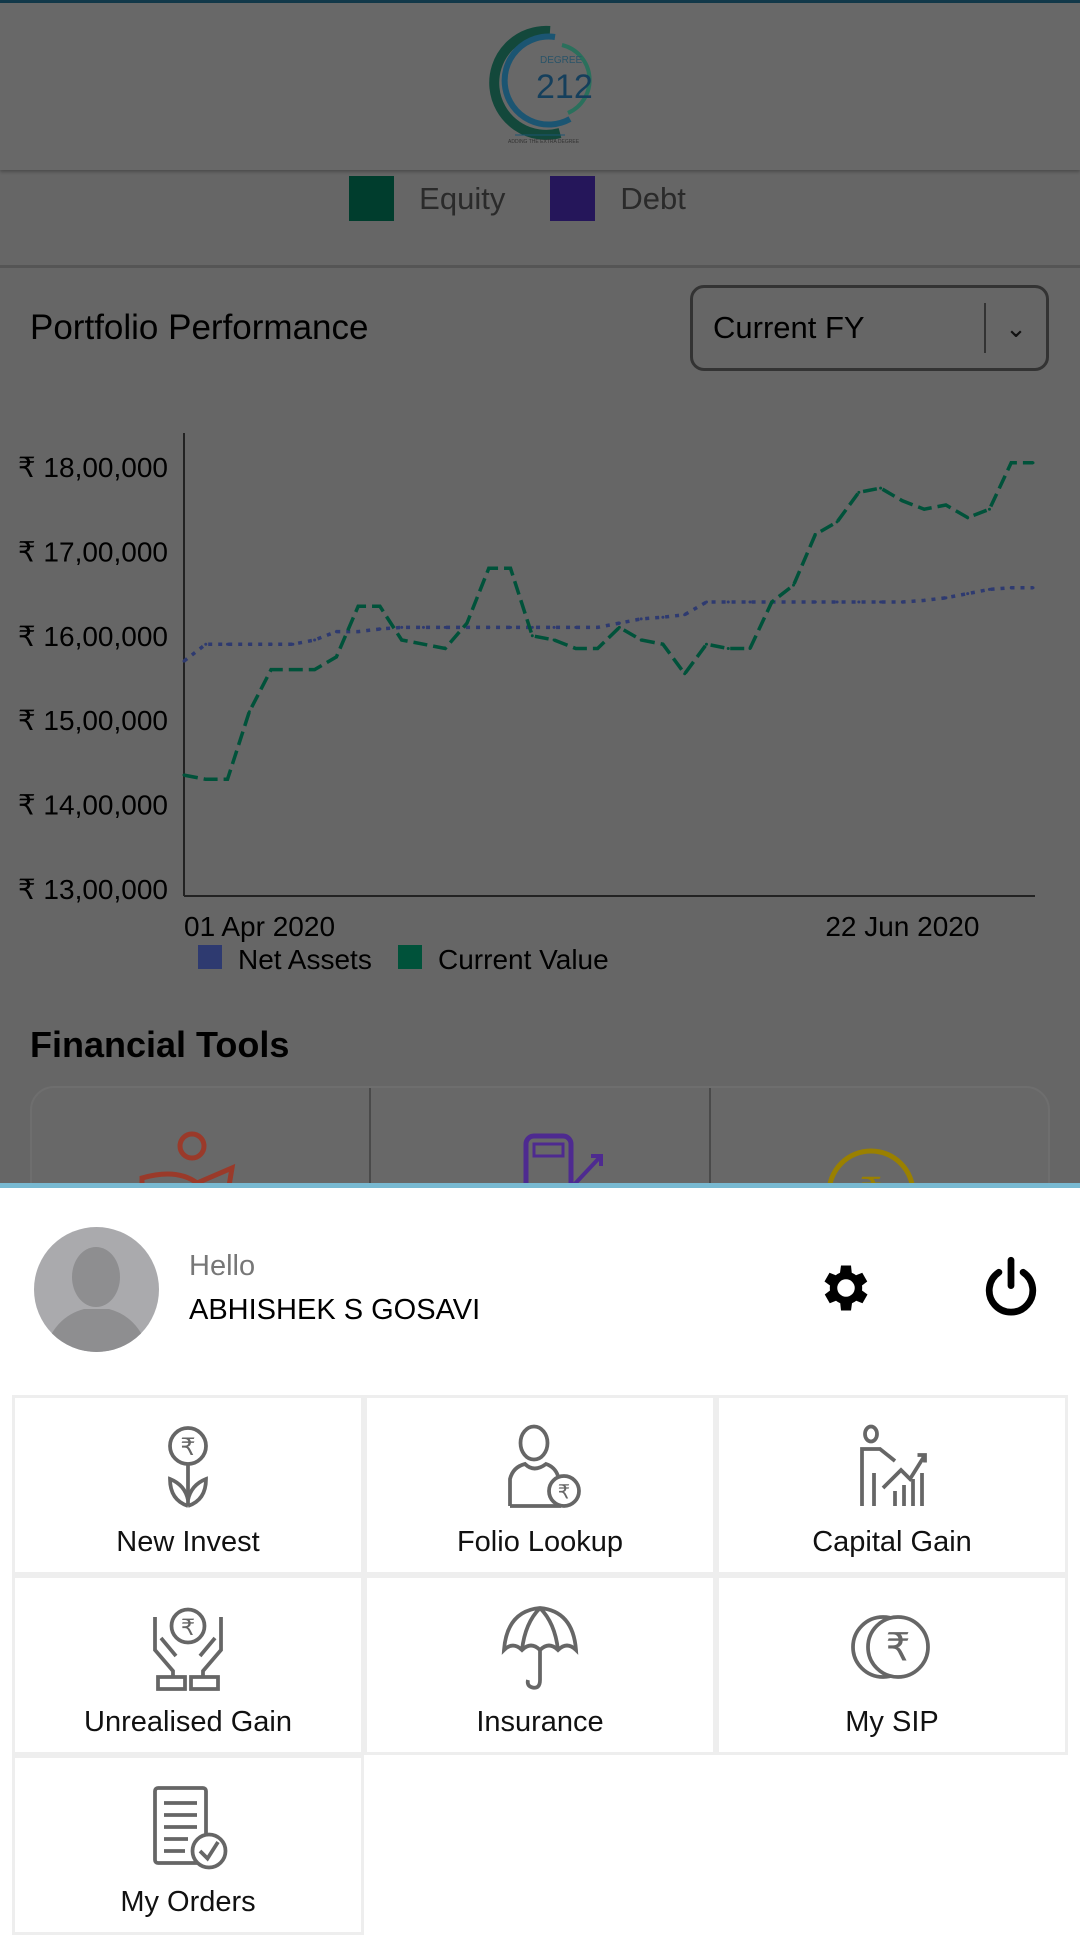  What do you see at coordinates (410, 957) in the screenshot?
I see `legend-swatch` at bounding box center [410, 957].